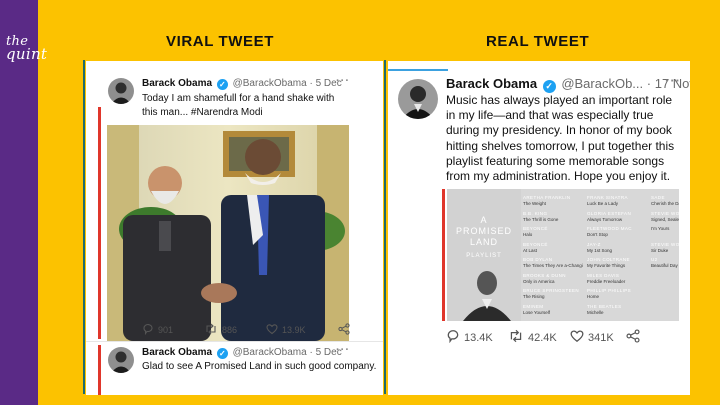 The height and width of the screenshot is (405, 720). What do you see at coordinates (600, 250) in the screenshot?
I see `playlist-song: My 1st Song` at bounding box center [600, 250].